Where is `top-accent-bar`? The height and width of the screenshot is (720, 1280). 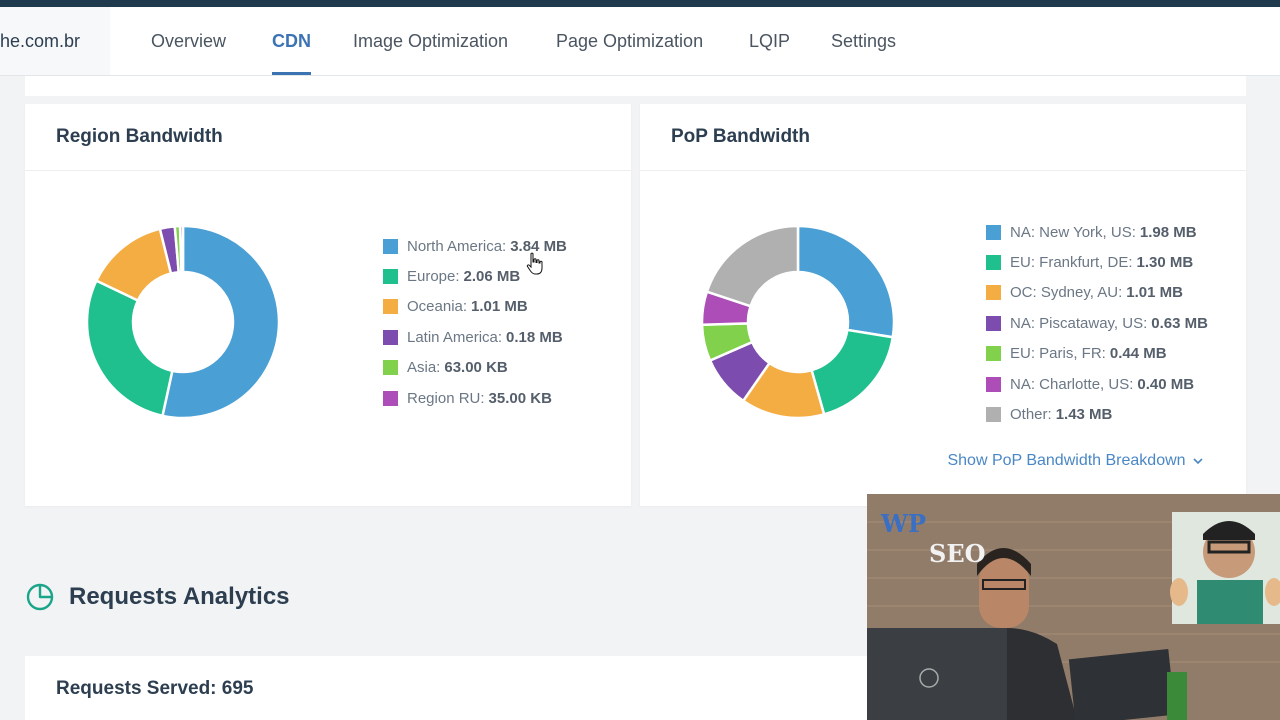
top-accent-bar is located at coordinates (640, 3).